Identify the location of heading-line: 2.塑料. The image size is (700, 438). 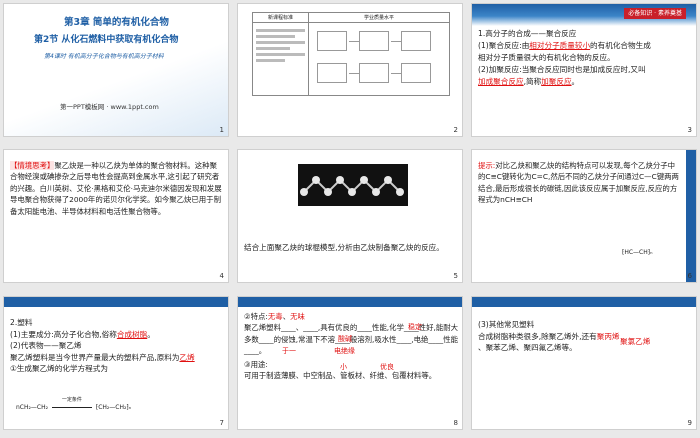
(21, 322).